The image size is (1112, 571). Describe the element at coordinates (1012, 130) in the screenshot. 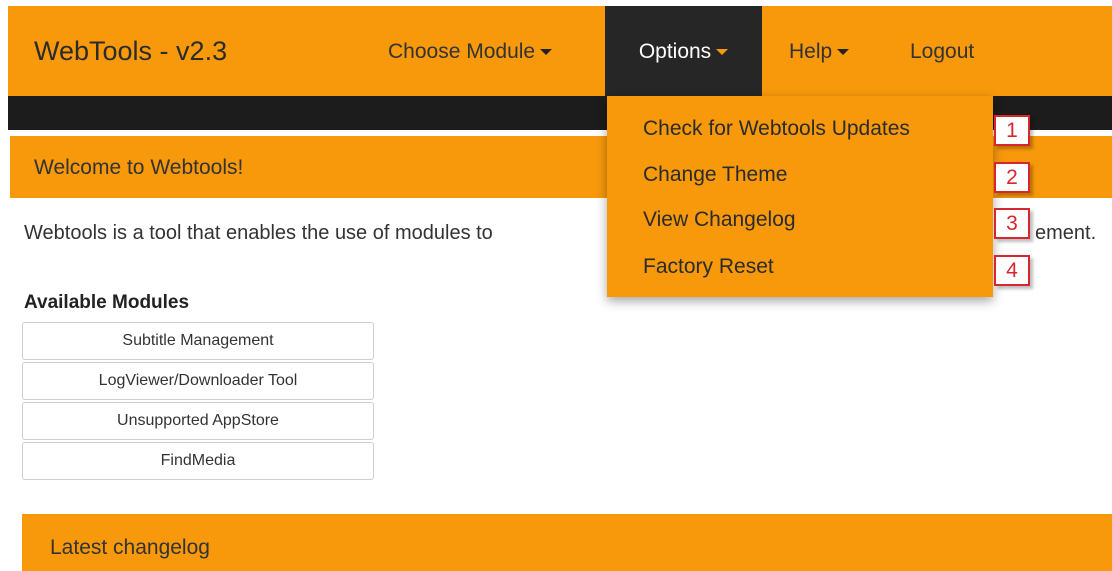

I see `callout-number-1: 1` at that location.